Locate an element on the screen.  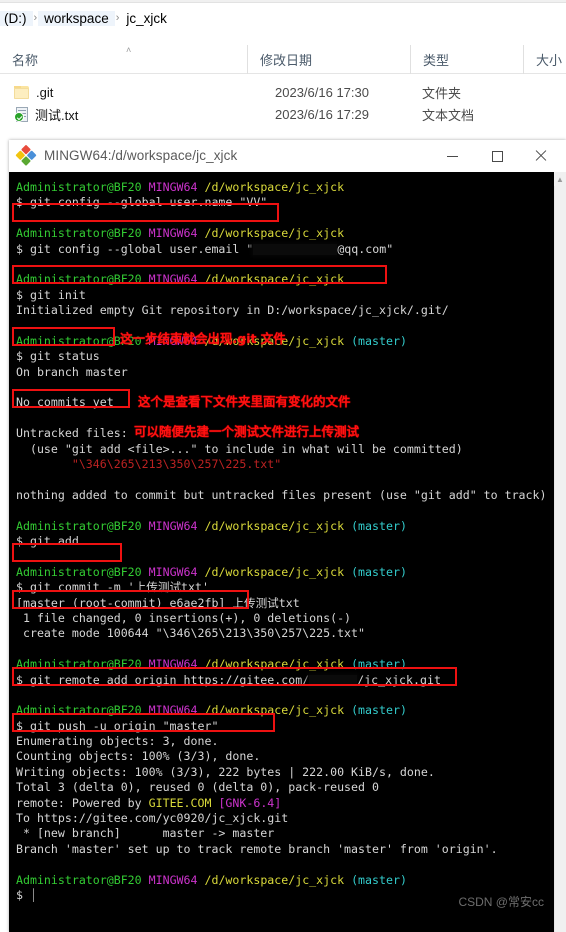
file-type-cell: 文本文档 is located at coordinates (448, 115).